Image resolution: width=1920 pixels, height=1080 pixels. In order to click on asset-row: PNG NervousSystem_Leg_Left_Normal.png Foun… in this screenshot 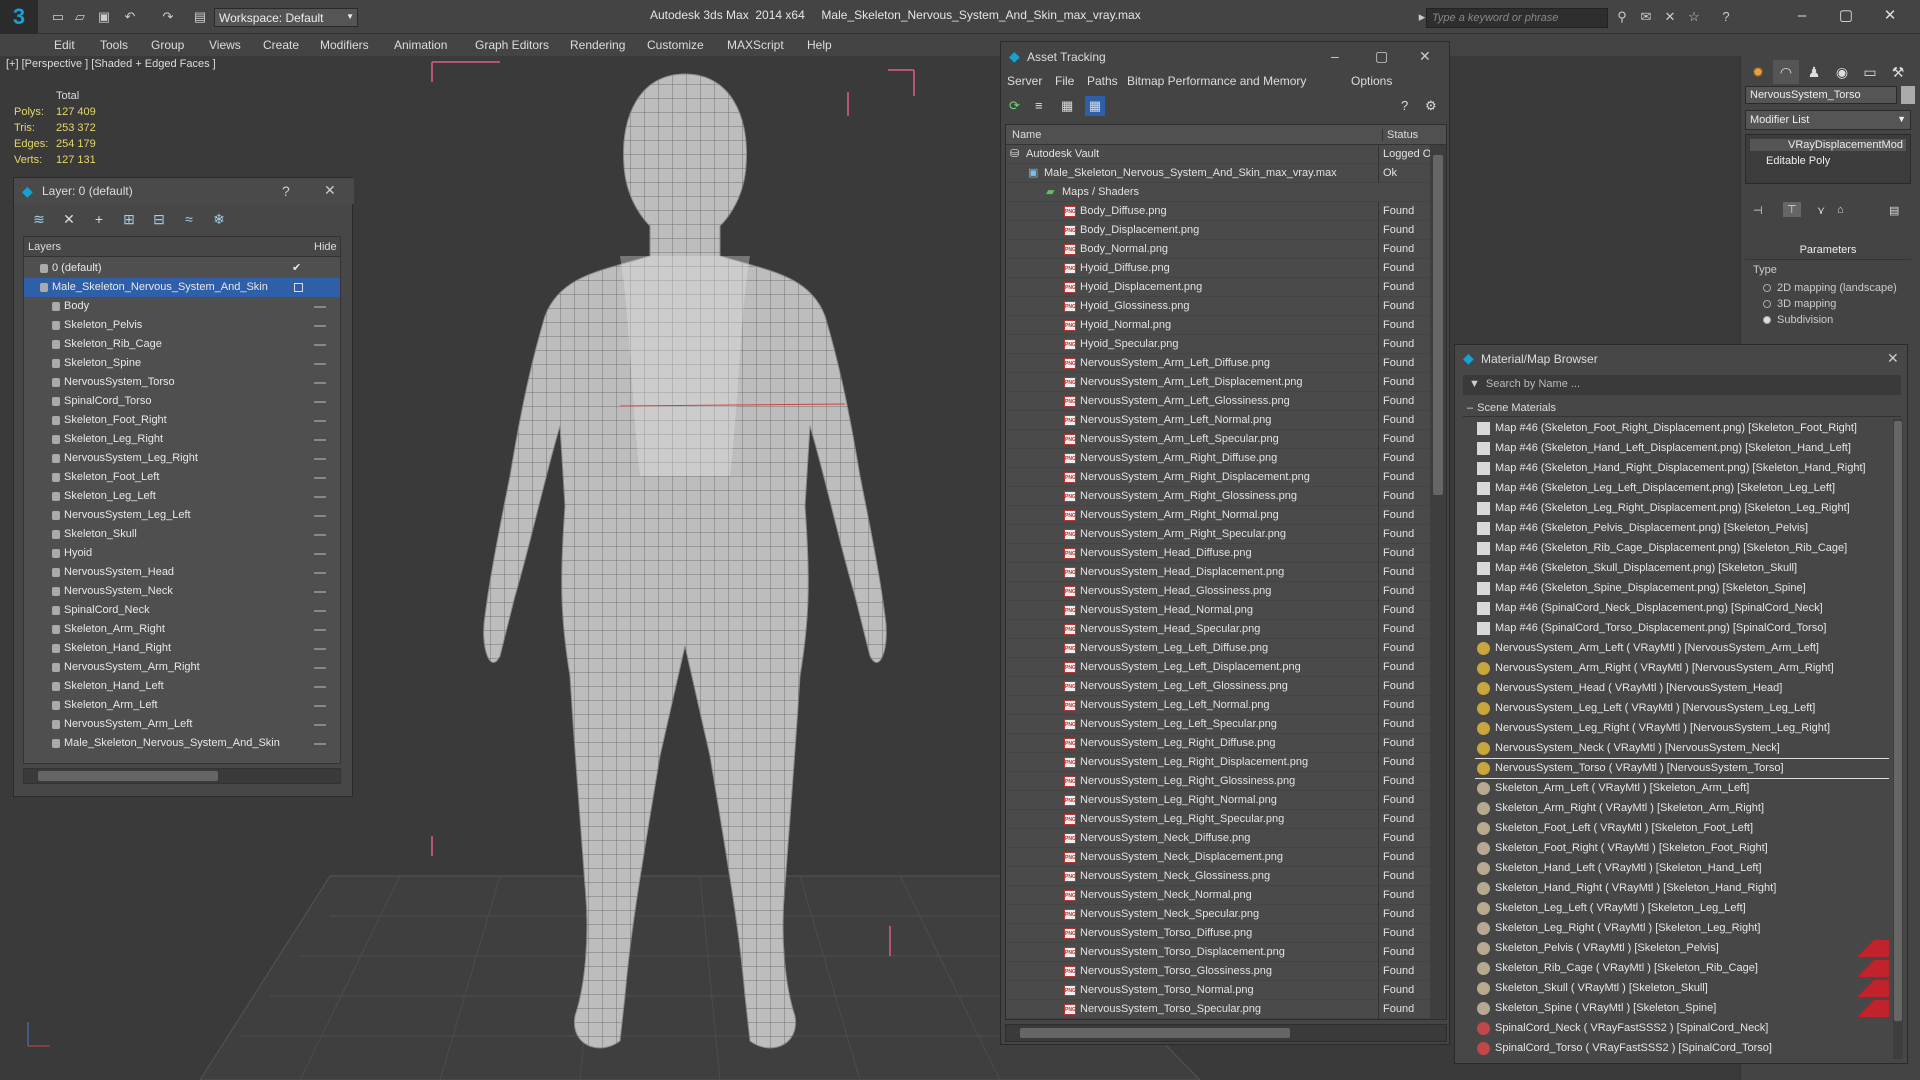, I will do `click(1218, 705)`.